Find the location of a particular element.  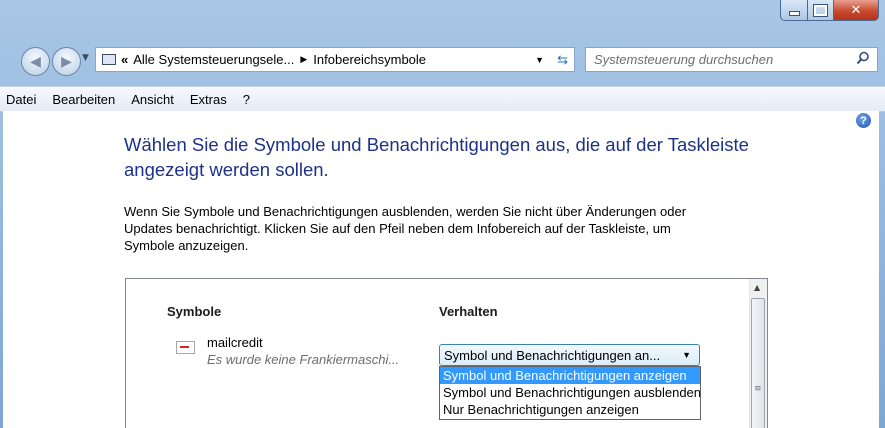

recent-pages-dropdown: ▼ is located at coordinates (85, 58).